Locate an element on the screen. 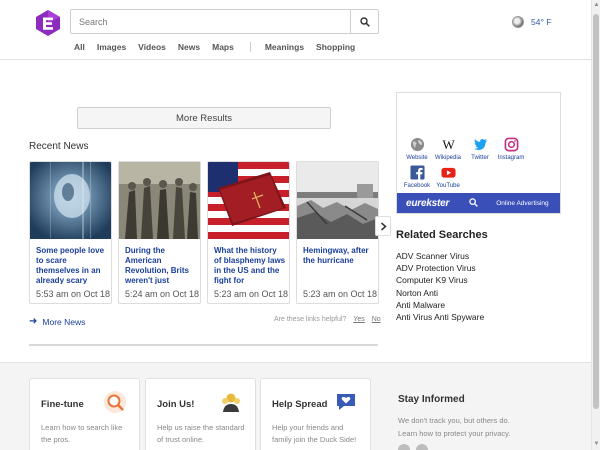 This screenshot has width=600, height=450. weather-temp: 54° F is located at coordinates (541, 22).